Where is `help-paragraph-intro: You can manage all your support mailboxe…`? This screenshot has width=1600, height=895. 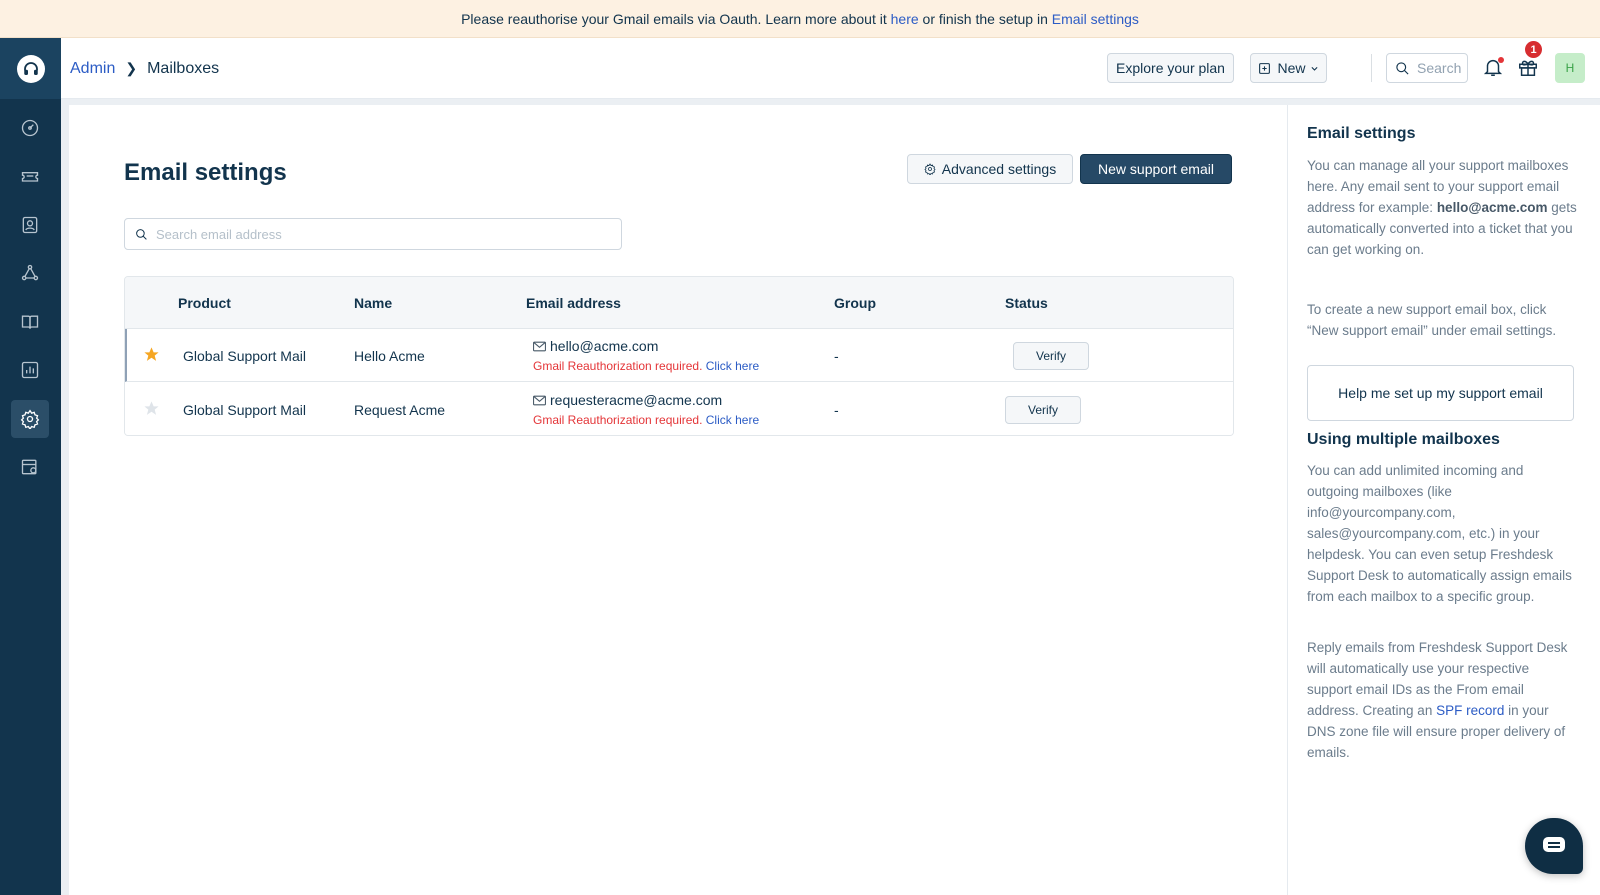 help-paragraph-intro: You can manage all your support mailboxe… is located at coordinates (1442, 207).